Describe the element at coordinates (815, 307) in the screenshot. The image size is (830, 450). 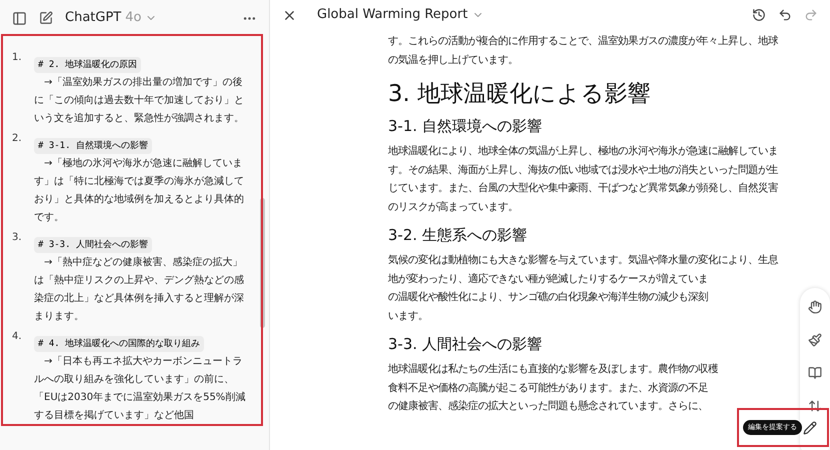
I see `hand-icon` at that location.